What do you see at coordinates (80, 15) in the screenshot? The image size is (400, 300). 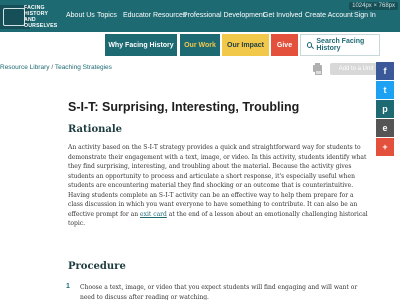 I see `nav-about-us: About Us` at bounding box center [80, 15].